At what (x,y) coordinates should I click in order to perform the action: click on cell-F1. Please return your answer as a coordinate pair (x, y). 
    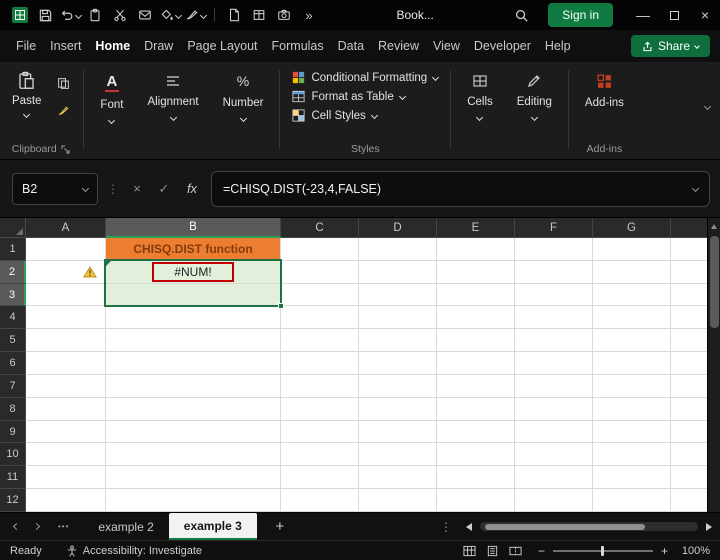
    Looking at the image, I should click on (554, 249).